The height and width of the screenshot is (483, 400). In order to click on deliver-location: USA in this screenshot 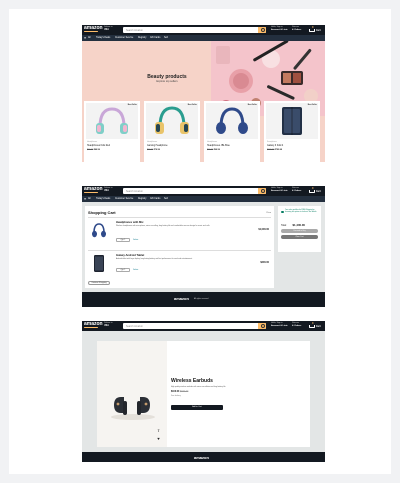, I will do `click(106, 191)`.